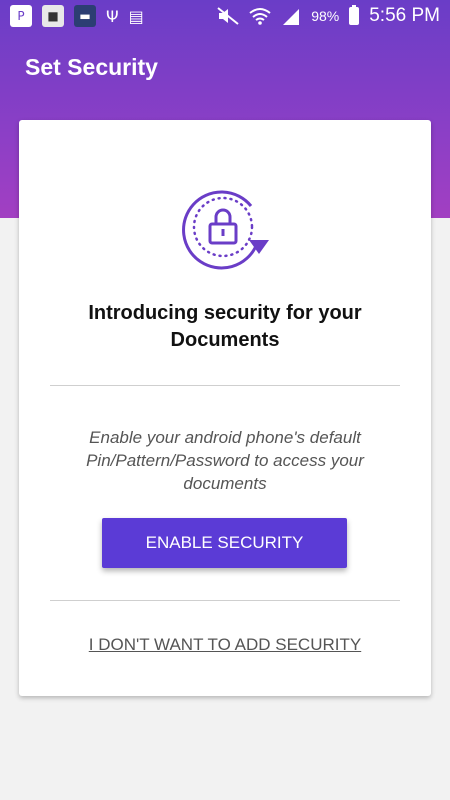 The height and width of the screenshot is (800, 450). I want to click on skip-security-link: I DON'T WANT TO ADD SECURITY, so click(225, 645).